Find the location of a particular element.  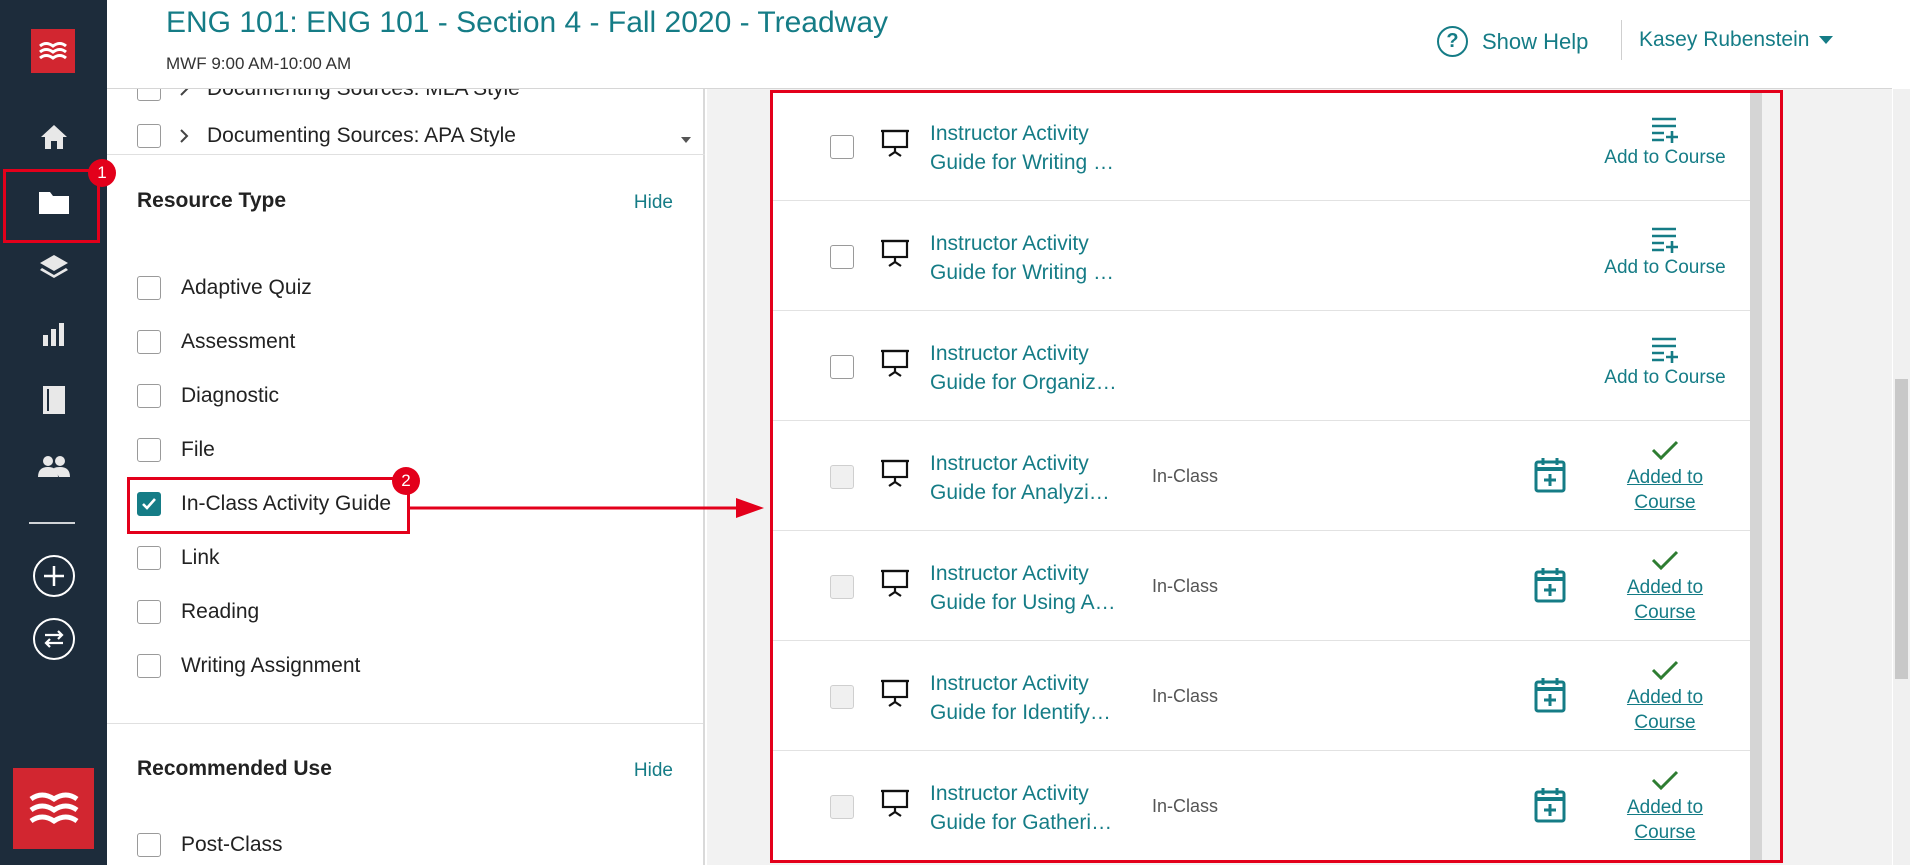

user-name: Kasey Rubenstein is located at coordinates (1724, 39).